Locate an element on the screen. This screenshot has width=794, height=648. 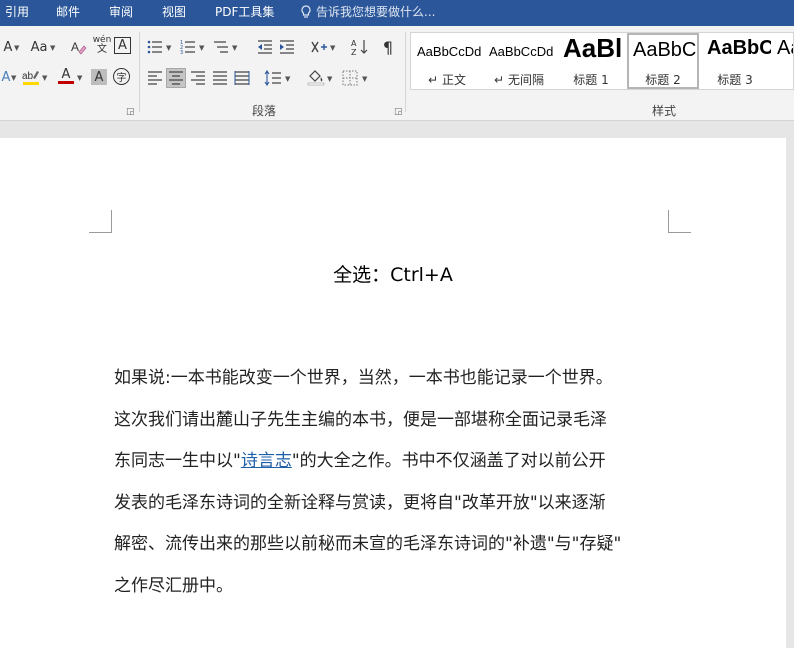
asian-layout-icon is located at coordinates (319, 47).